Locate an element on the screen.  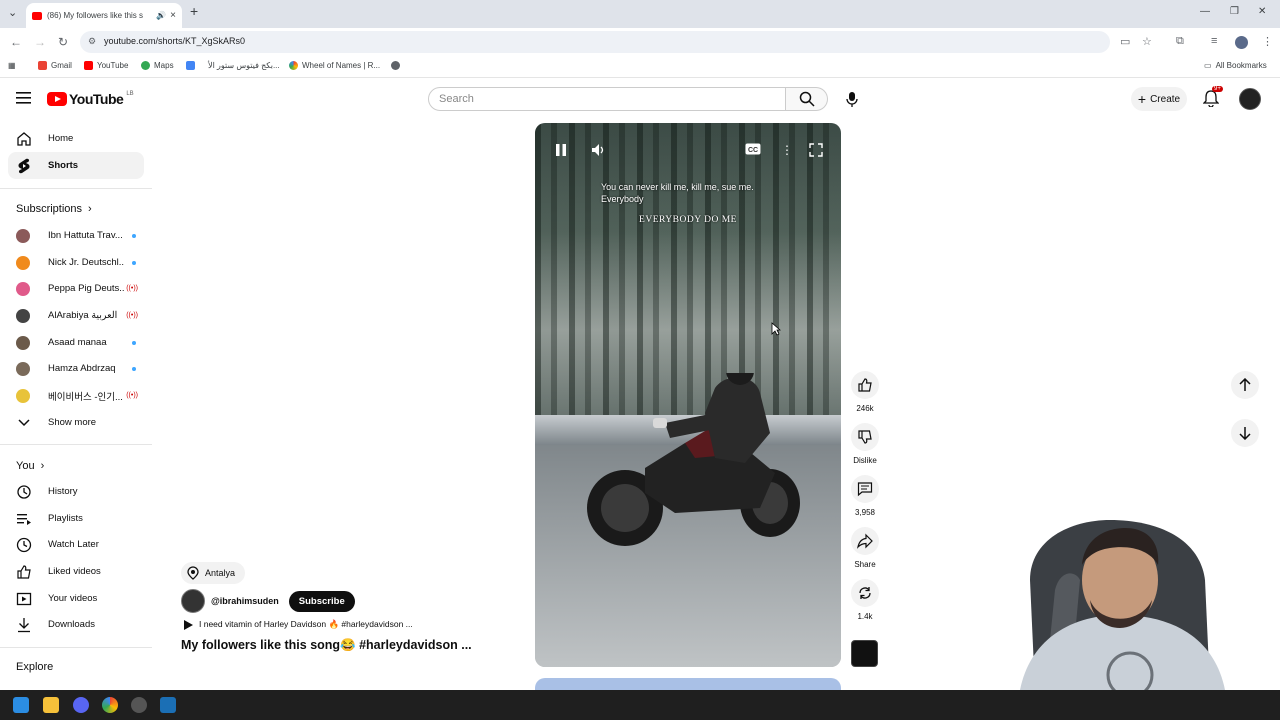
history-icon is located at coordinates (24, 492).